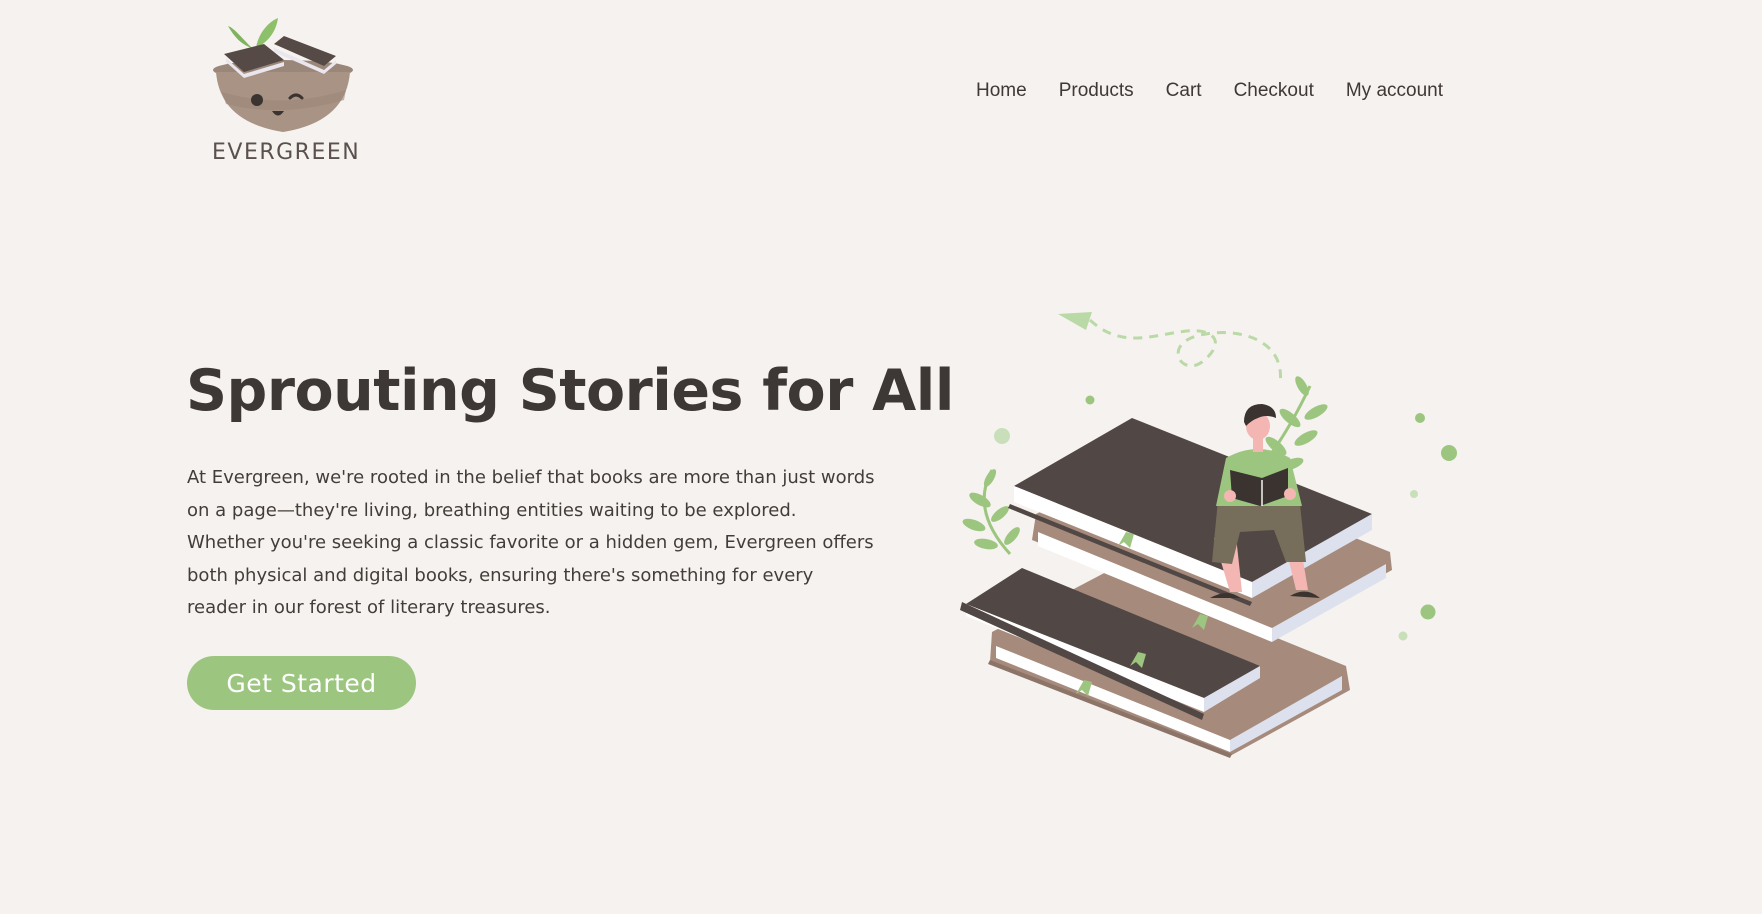  What do you see at coordinates (1096, 91) in the screenshot?
I see `nav-products-link: Products` at bounding box center [1096, 91].